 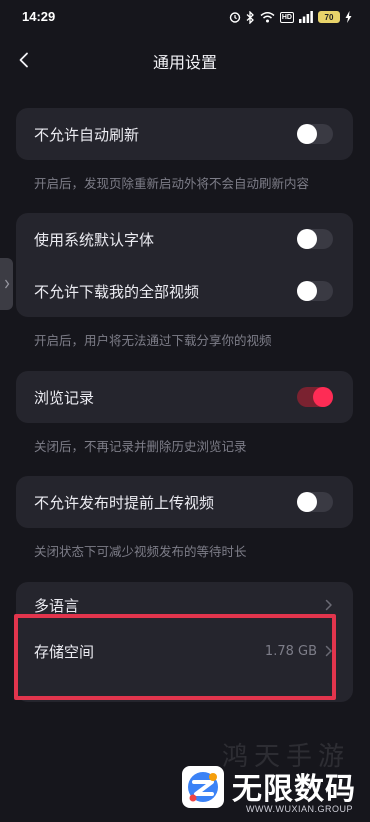 I want to click on auto-refresh-caption: 开启后，发现页除重新启动外将不会自动刷新内容, so click(x=172, y=183).